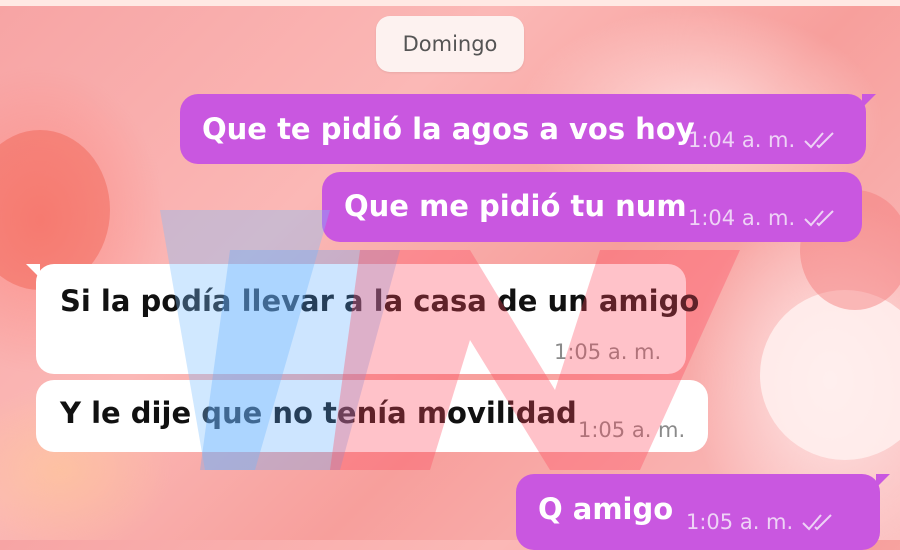 This screenshot has height=550, width=900. I want to click on message-text: Si la podía llevar a la casa de un amigo, so click(380, 301).